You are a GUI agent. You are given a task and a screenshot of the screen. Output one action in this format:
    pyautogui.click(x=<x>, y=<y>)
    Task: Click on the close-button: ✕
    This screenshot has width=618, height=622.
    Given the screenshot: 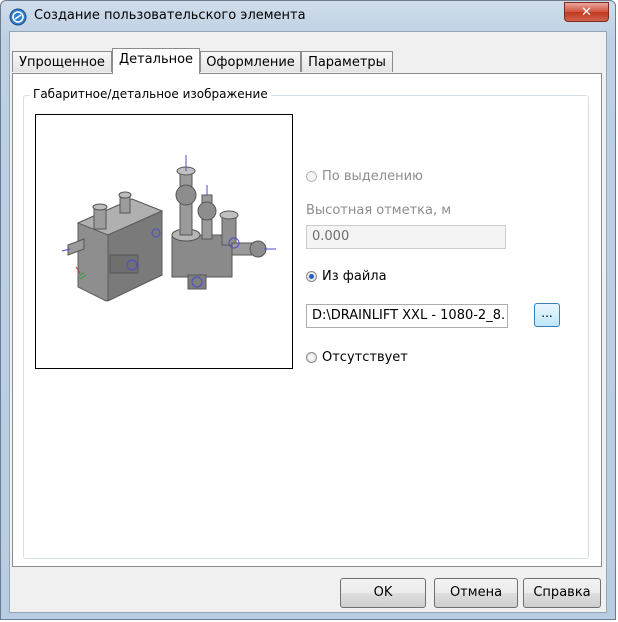 What is the action you would take?
    pyautogui.click(x=586, y=12)
    